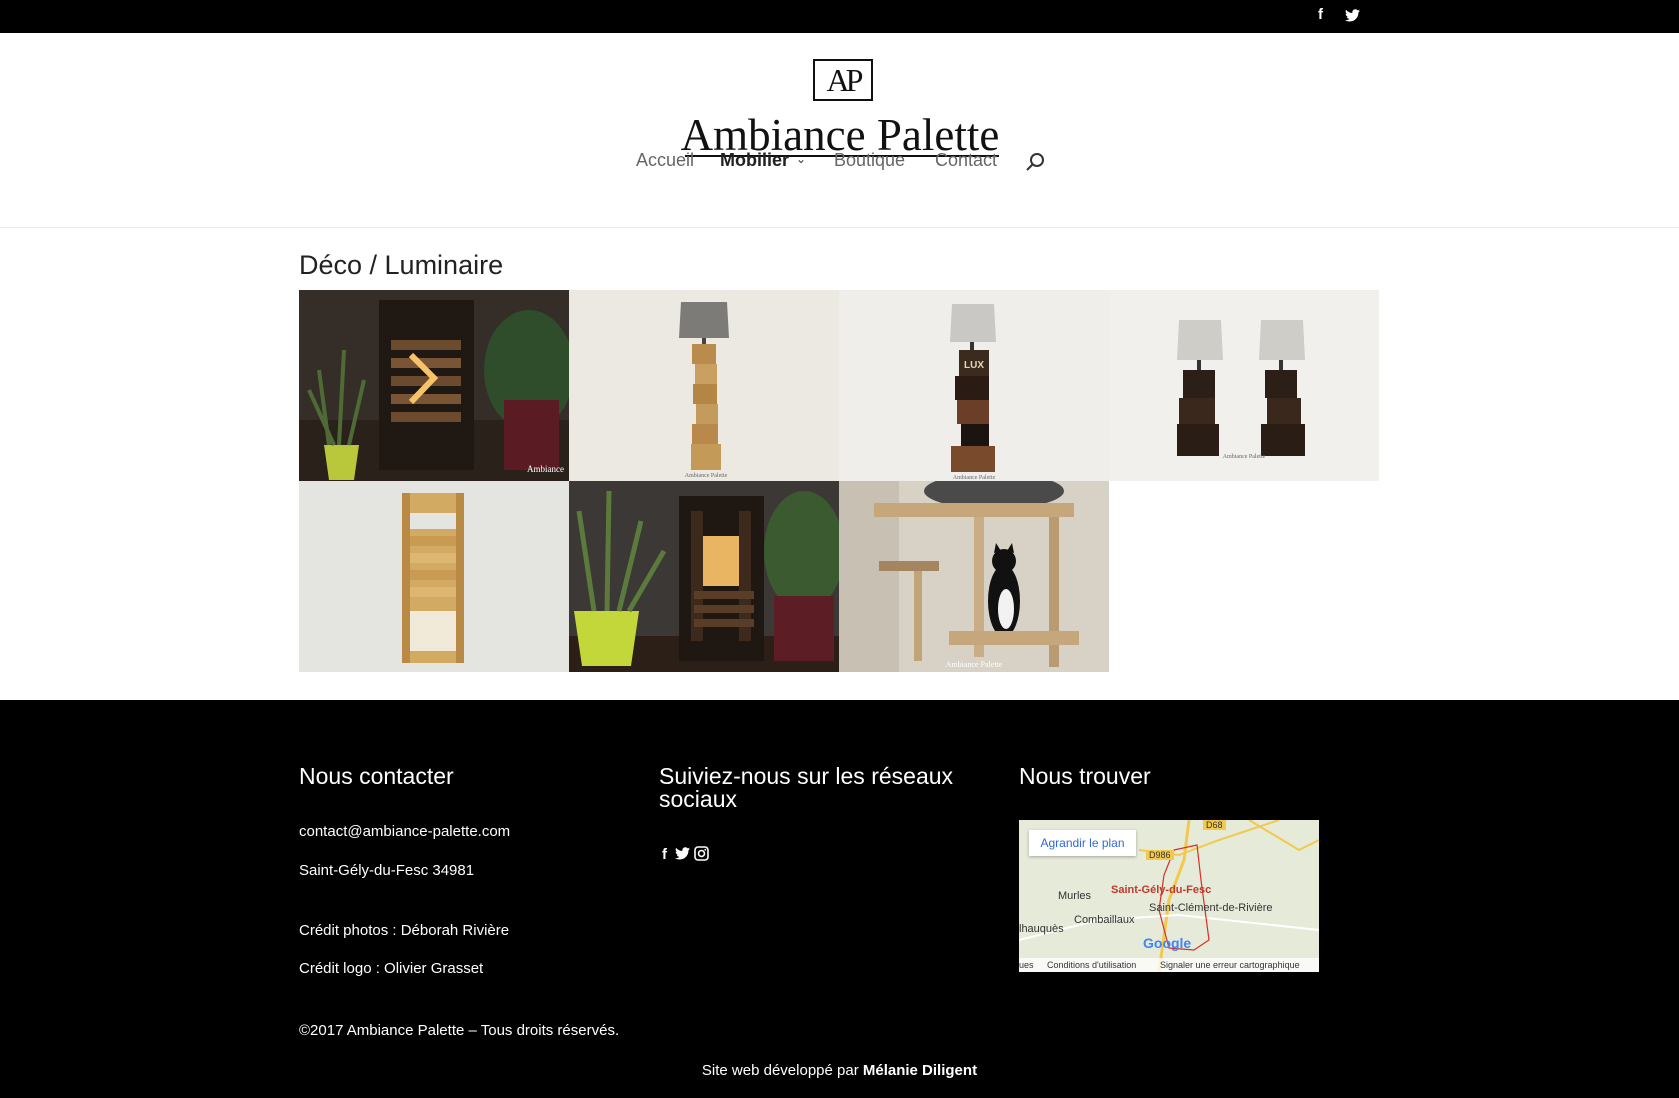 The image size is (1679, 1098). I want to click on map-label-town: Saint-Gély-du-Fesc, so click(1161, 890).